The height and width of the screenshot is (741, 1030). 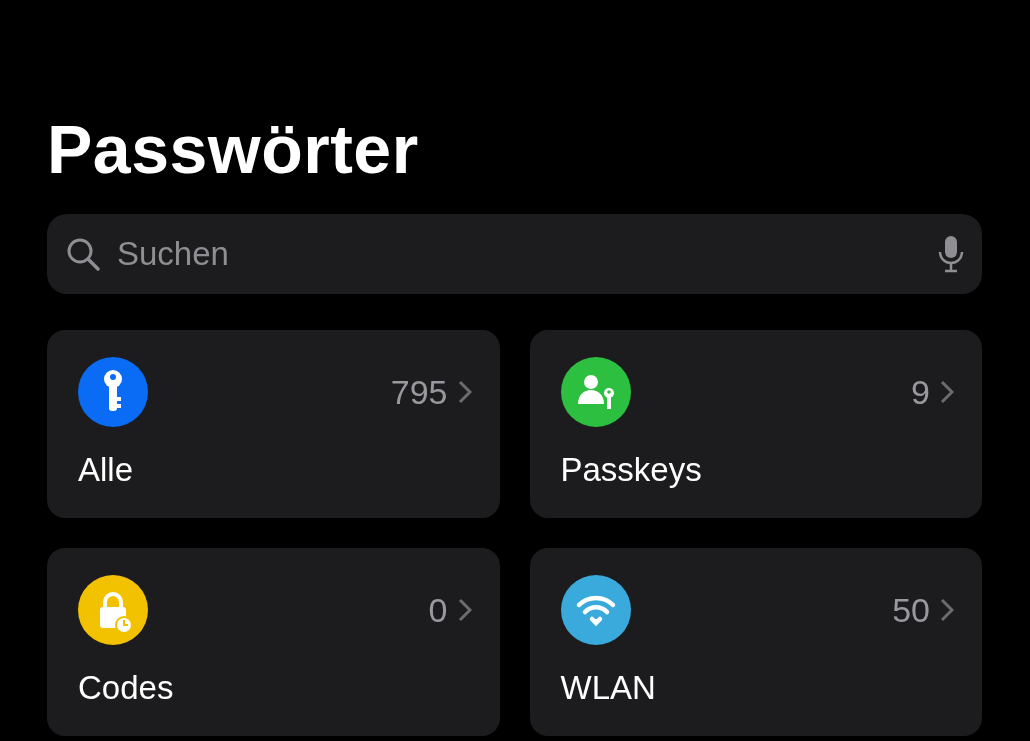 What do you see at coordinates (106, 470) in the screenshot?
I see `category-label: Alle` at bounding box center [106, 470].